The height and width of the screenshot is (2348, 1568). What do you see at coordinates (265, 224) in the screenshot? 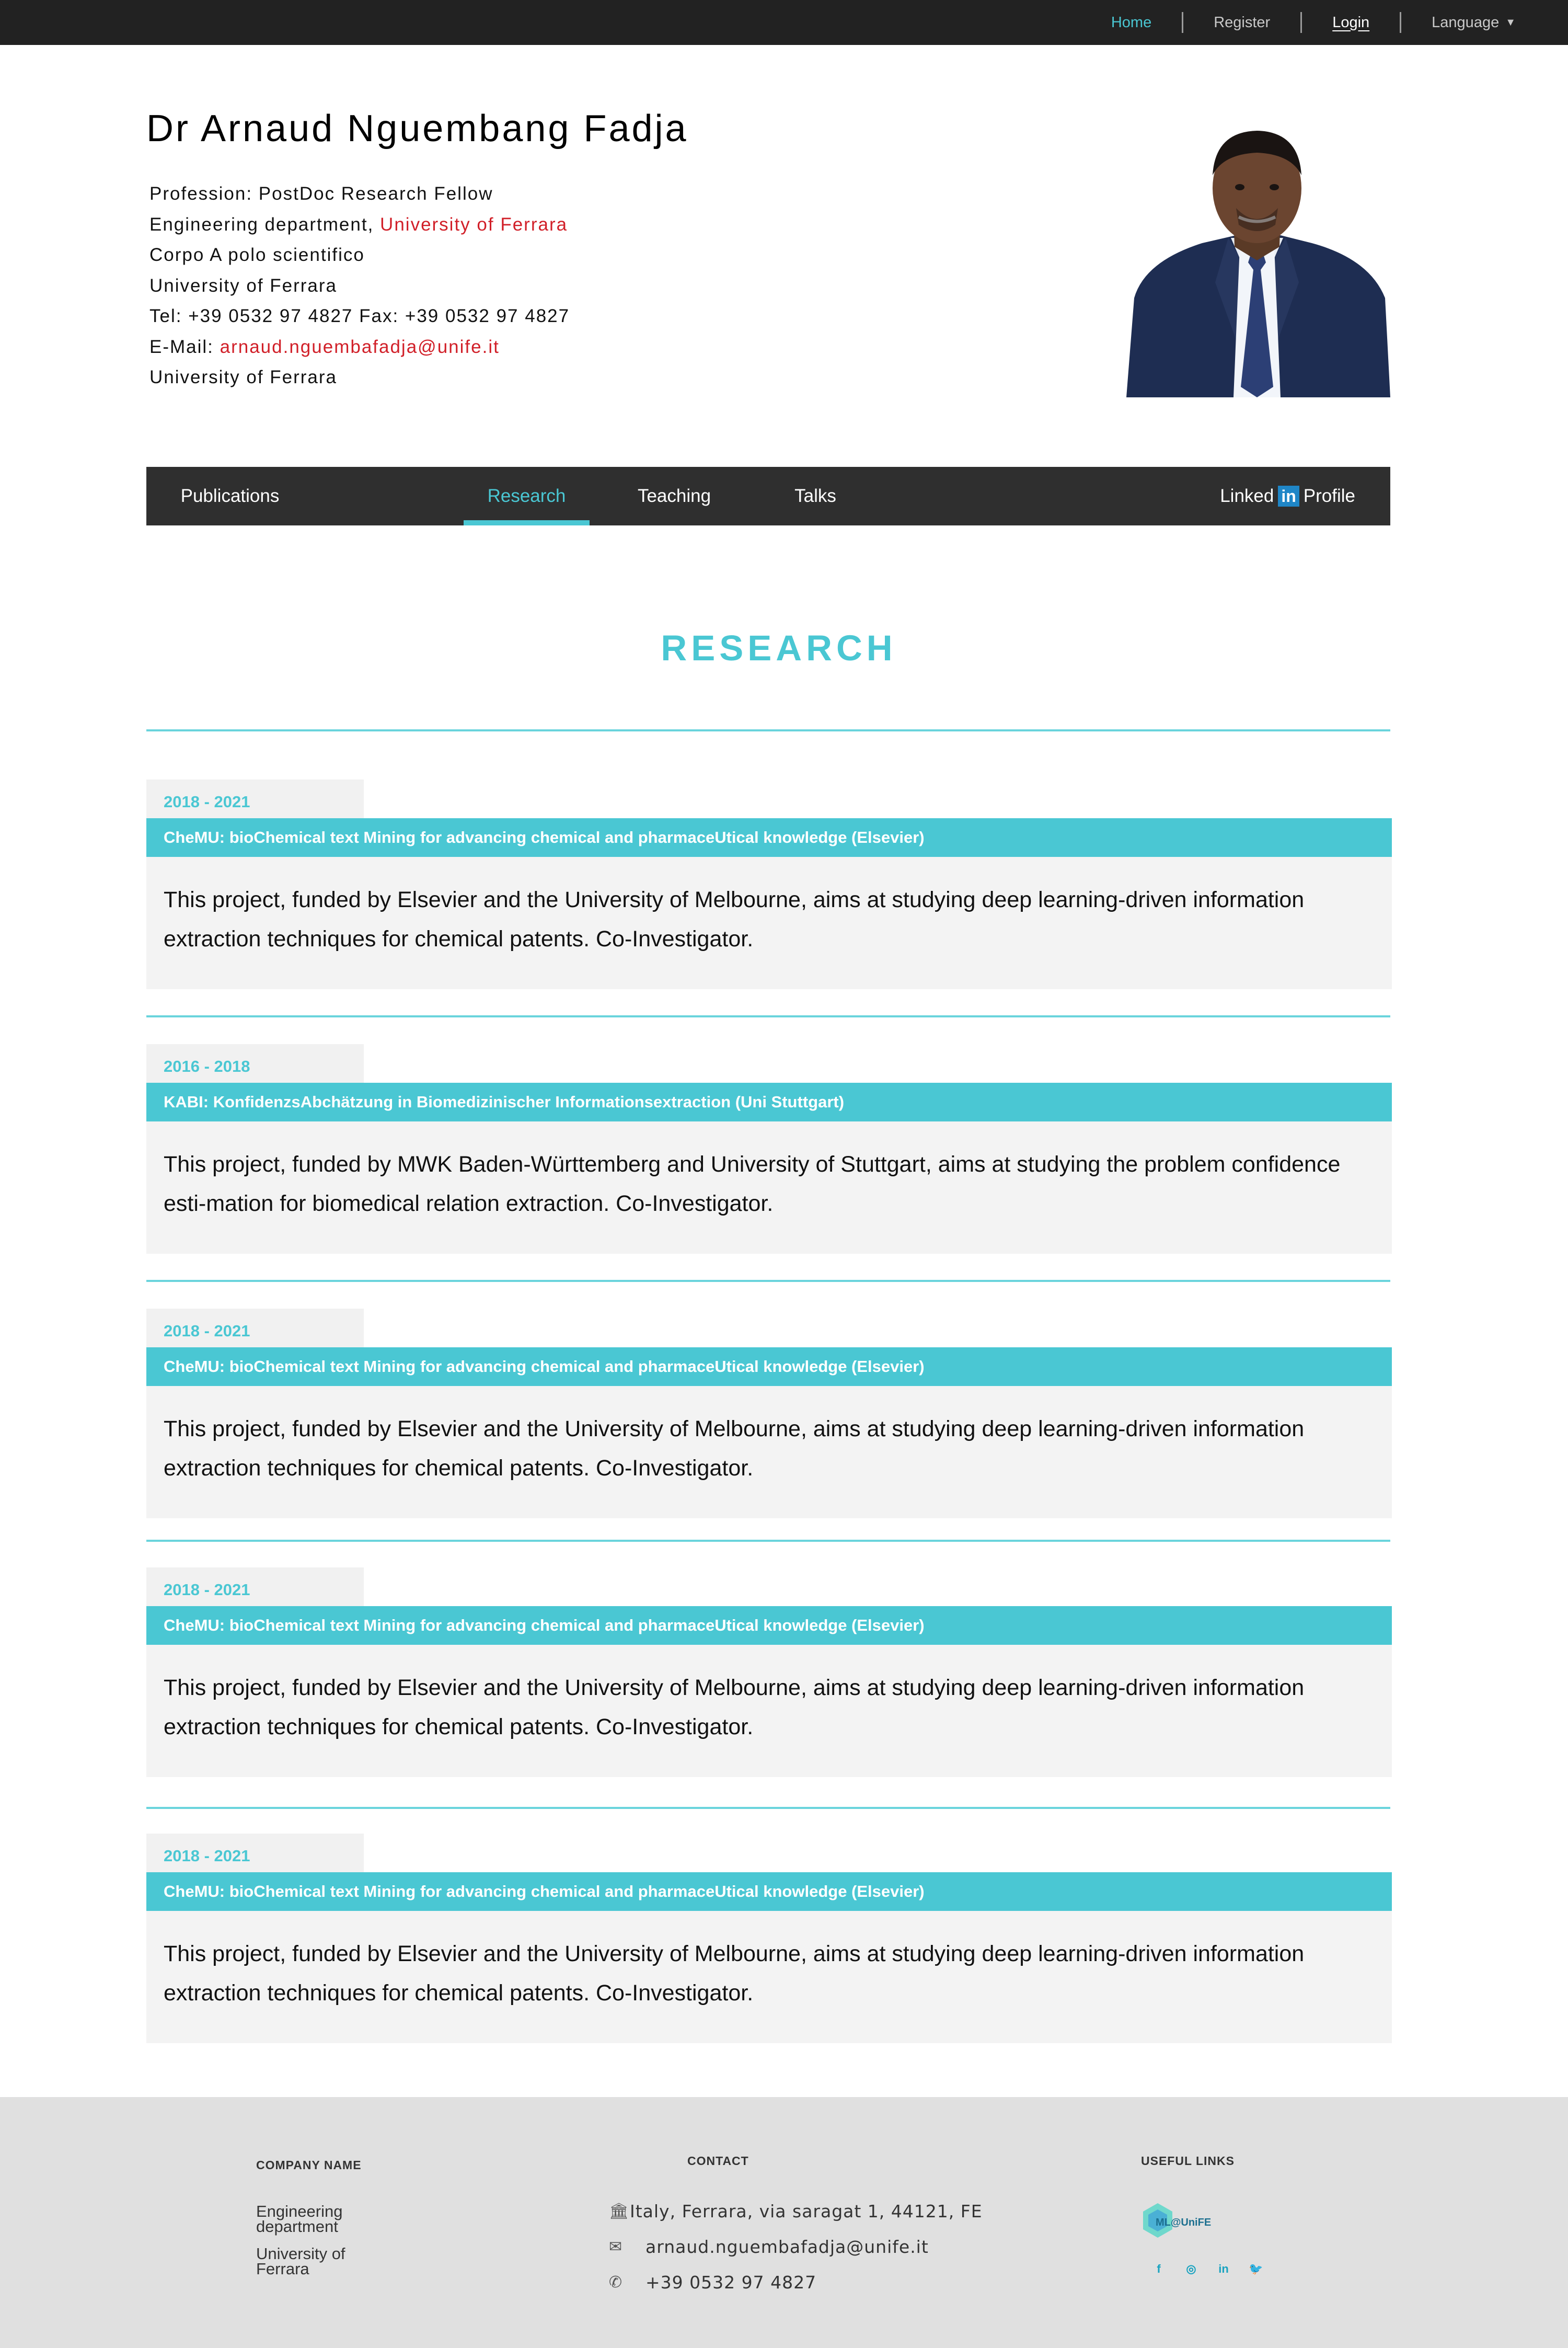
I see `department-prefix: Engineering department,` at bounding box center [265, 224].